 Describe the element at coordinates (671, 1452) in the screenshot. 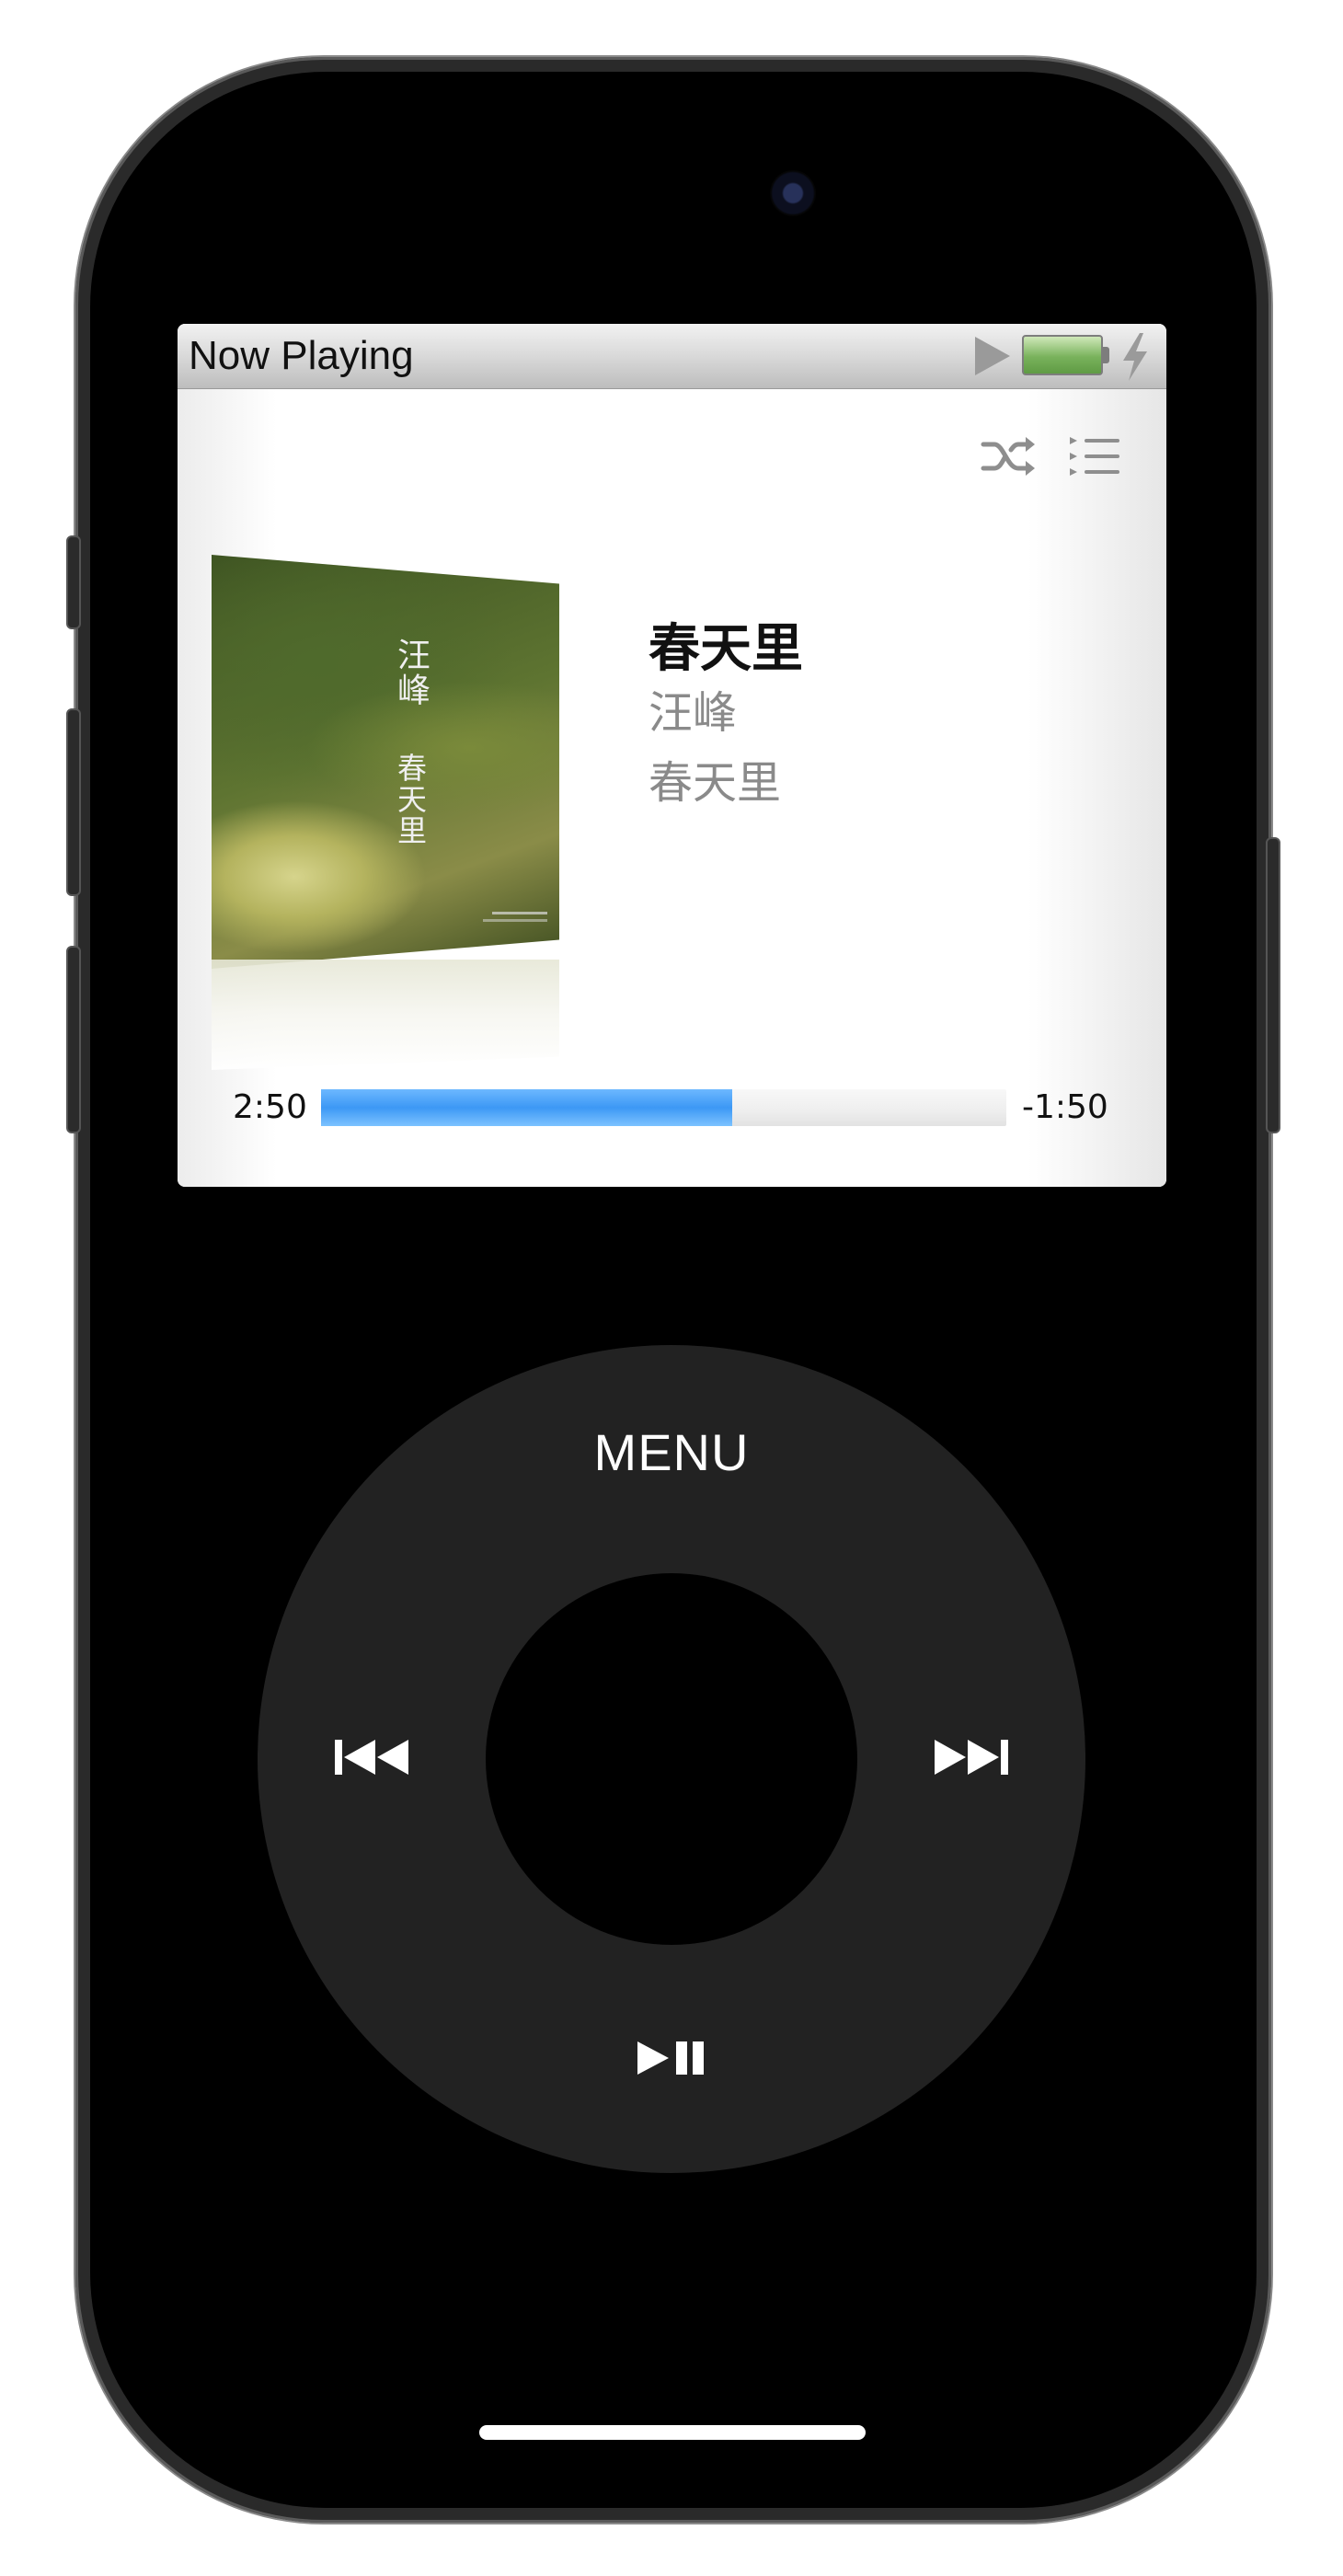

I see `menu-button: MENU` at that location.